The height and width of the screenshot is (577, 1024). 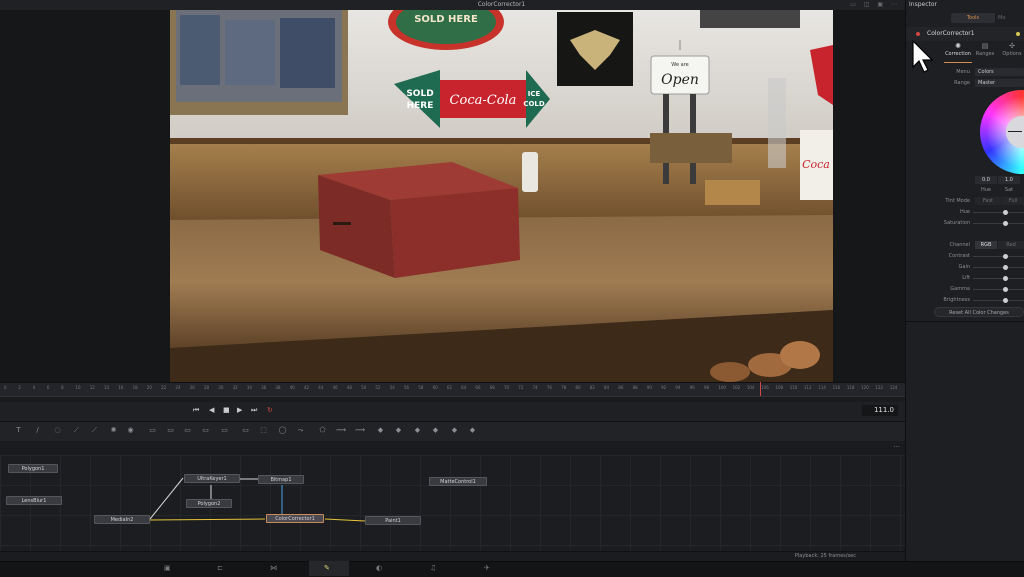 What do you see at coordinates (1005, 256) in the screenshot?
I see `contrast-slider-knob` at bounding box center [1005, 256].